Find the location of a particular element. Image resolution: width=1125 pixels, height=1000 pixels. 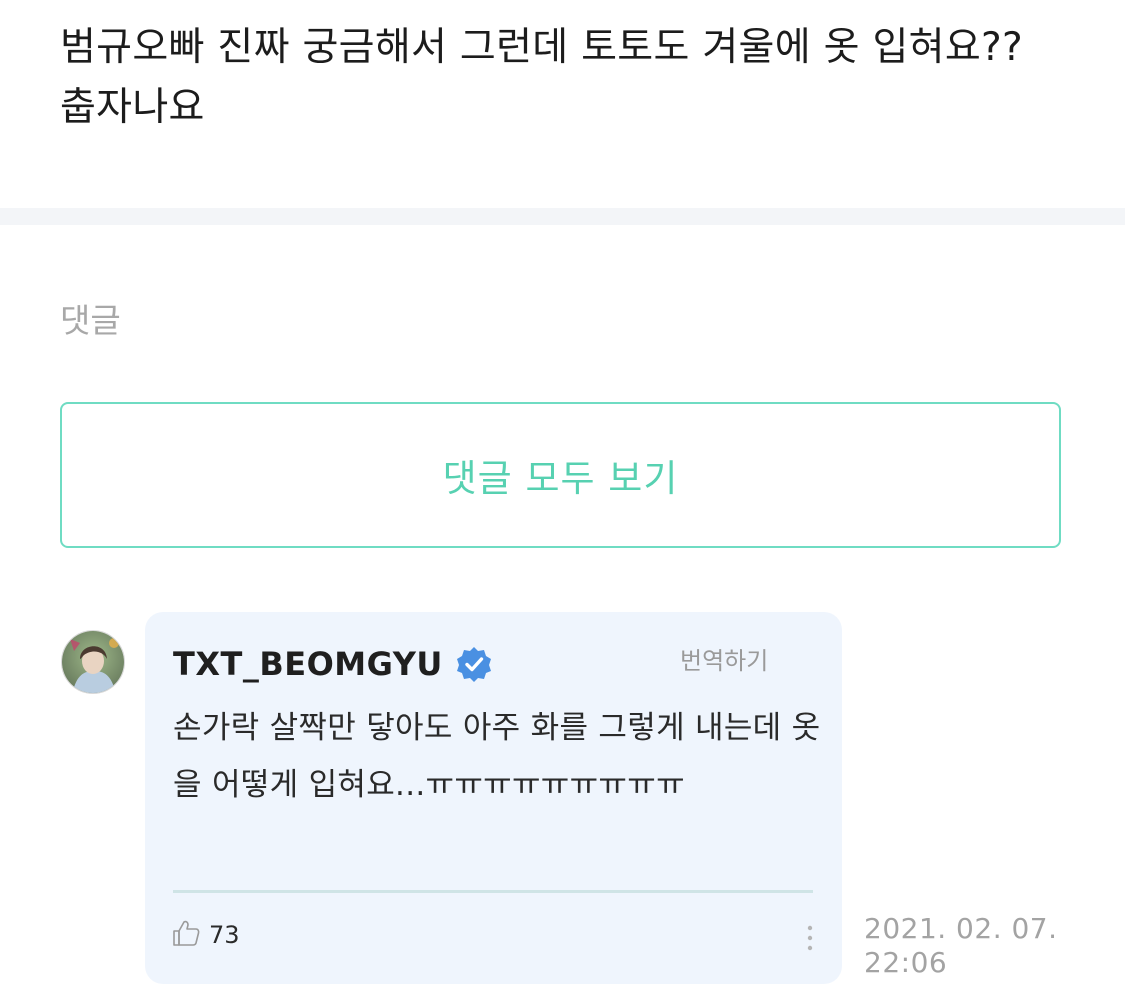

verified-badge-icon is located at coordinates (474, 664).